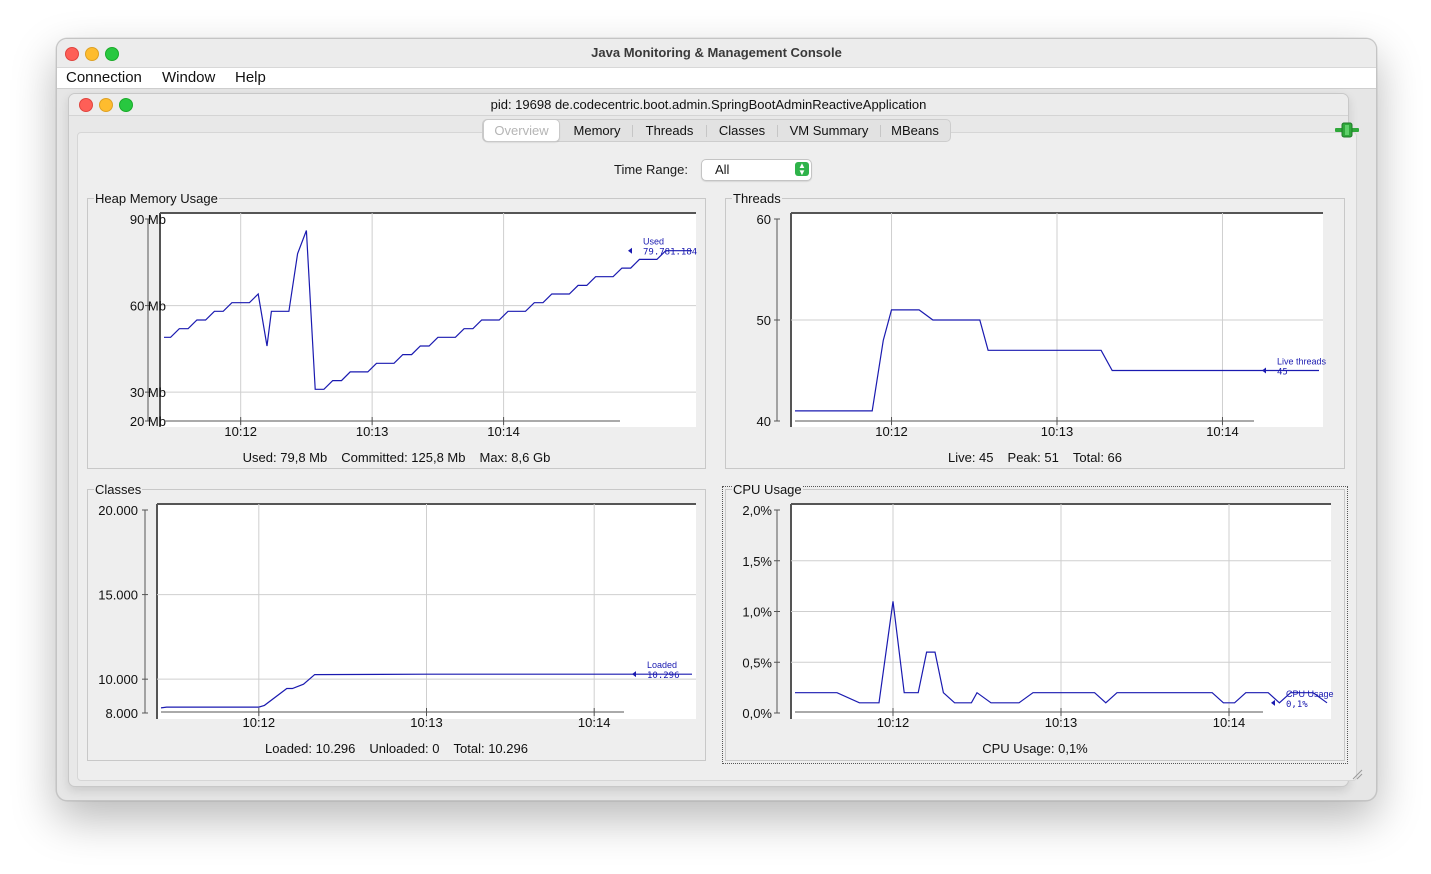 This screenshot has width=1431, height=874. Describe the element at coordinates (503, 431) in the screenshot. I see `heap-xtick-label: 10:14` at that location.